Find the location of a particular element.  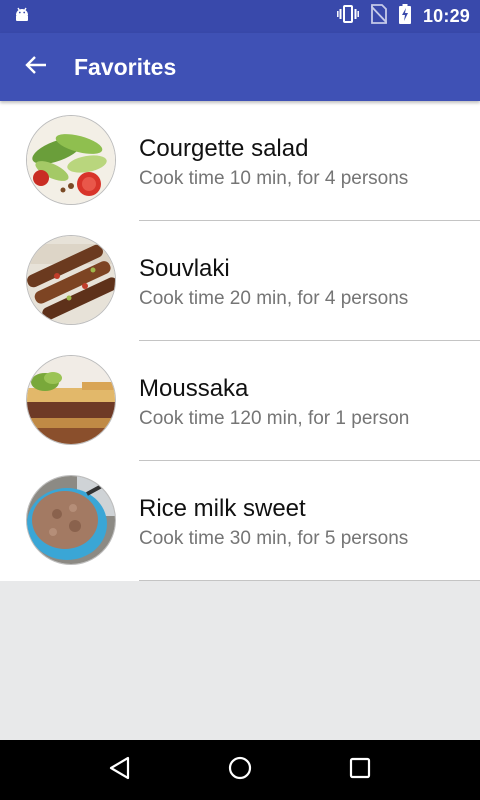

nav-recents-button is located at coordinates (360, 770).